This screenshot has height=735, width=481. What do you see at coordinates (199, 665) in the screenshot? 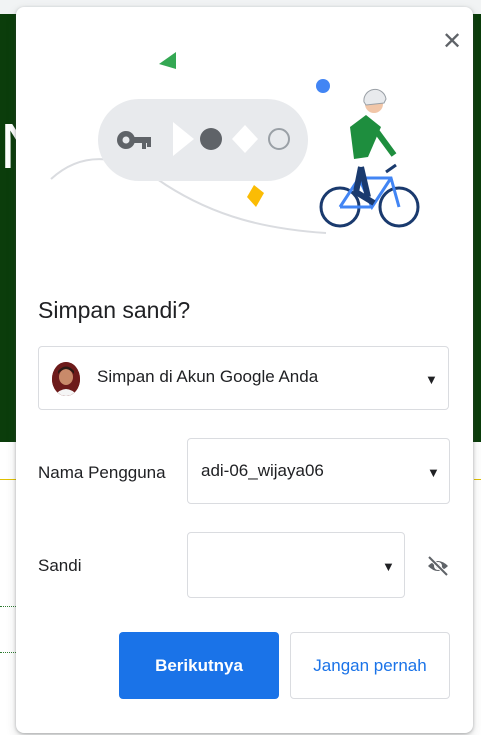
I see `next-button: Berikutnya` at bounding box center [199, 665].